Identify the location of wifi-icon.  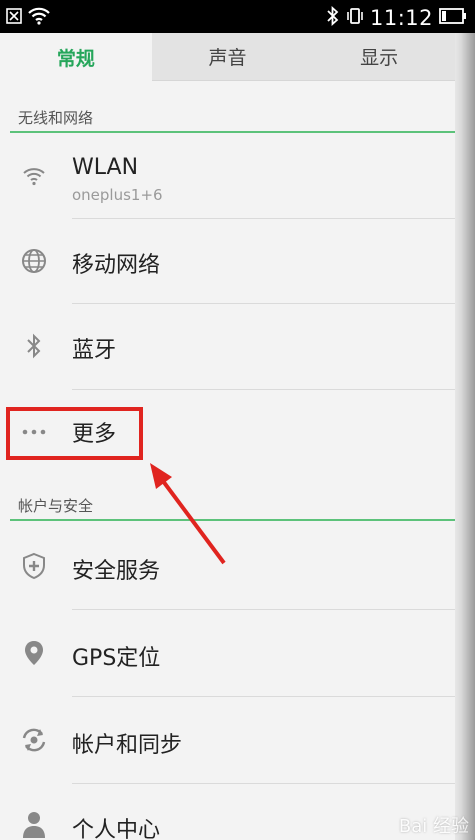
(39, 18).